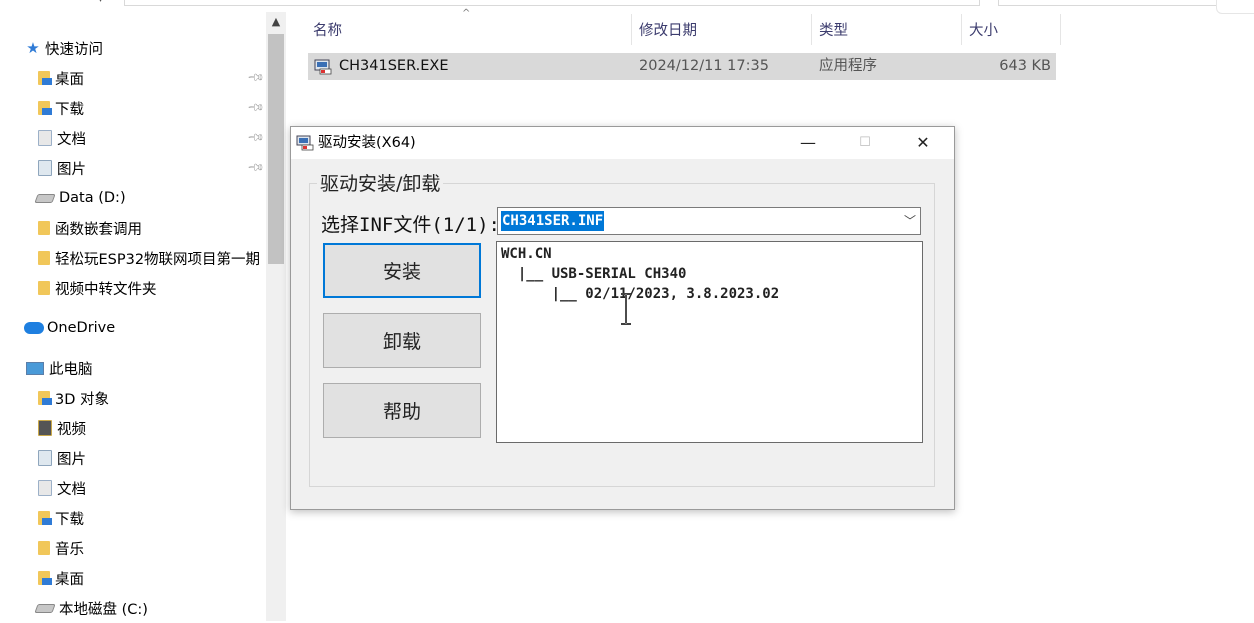 This screenshot has width=1254, height=623. What do you see at coordinates (152, 228) in the screenshot?
I see `nav-item-folder: 函数嵌套调用` at bounding box center [152, 228].